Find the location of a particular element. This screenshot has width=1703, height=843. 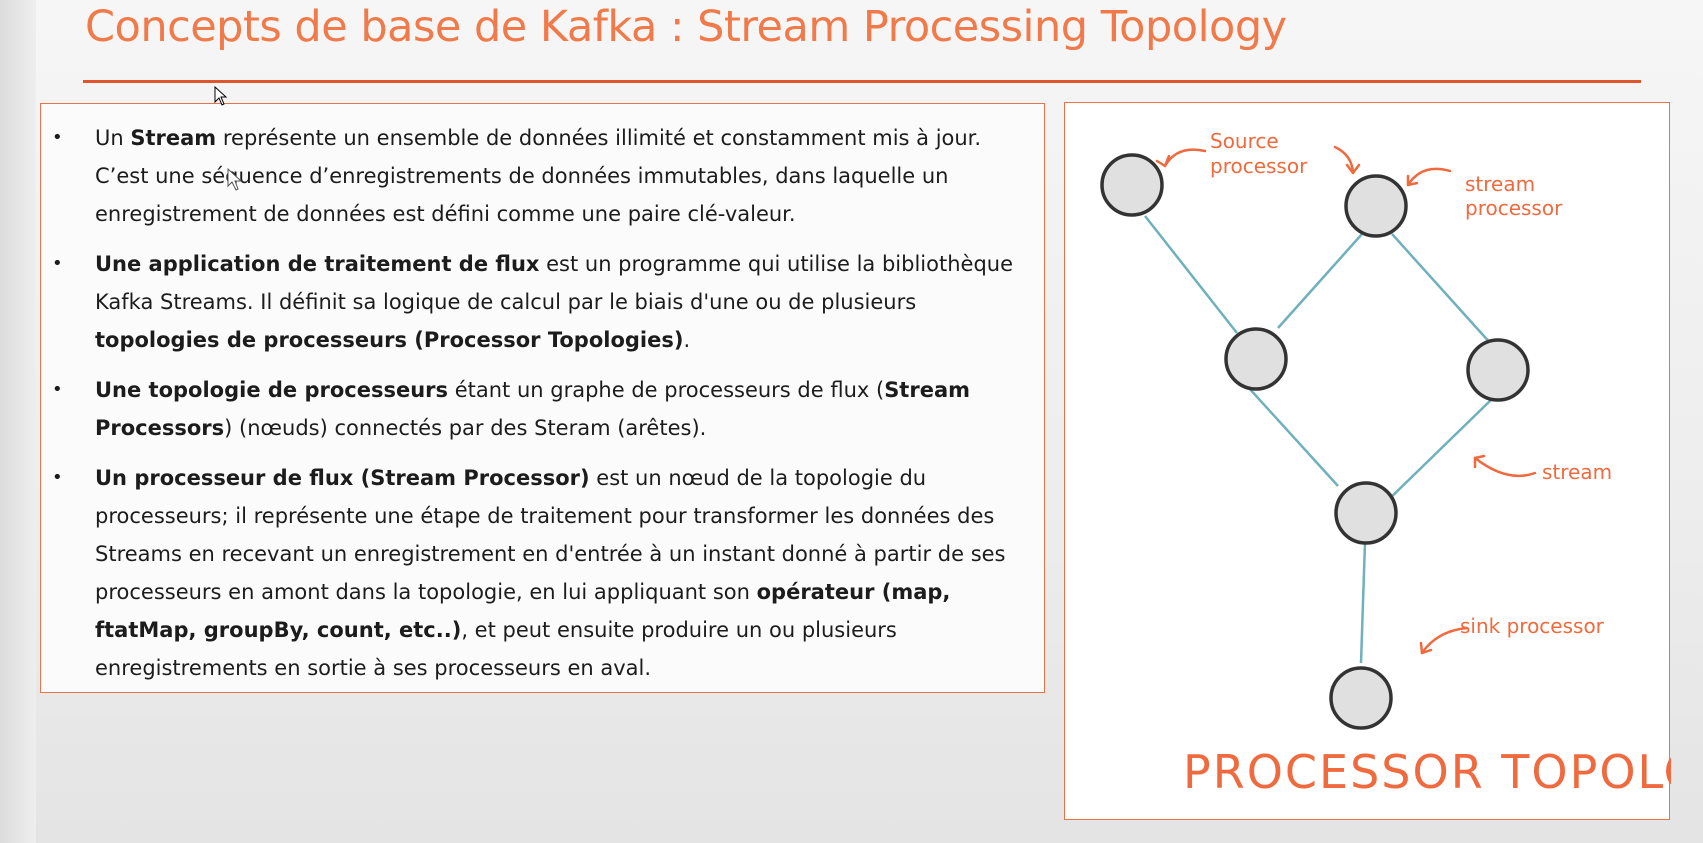

arrow-source-left is located at coordinates (1185, 158).